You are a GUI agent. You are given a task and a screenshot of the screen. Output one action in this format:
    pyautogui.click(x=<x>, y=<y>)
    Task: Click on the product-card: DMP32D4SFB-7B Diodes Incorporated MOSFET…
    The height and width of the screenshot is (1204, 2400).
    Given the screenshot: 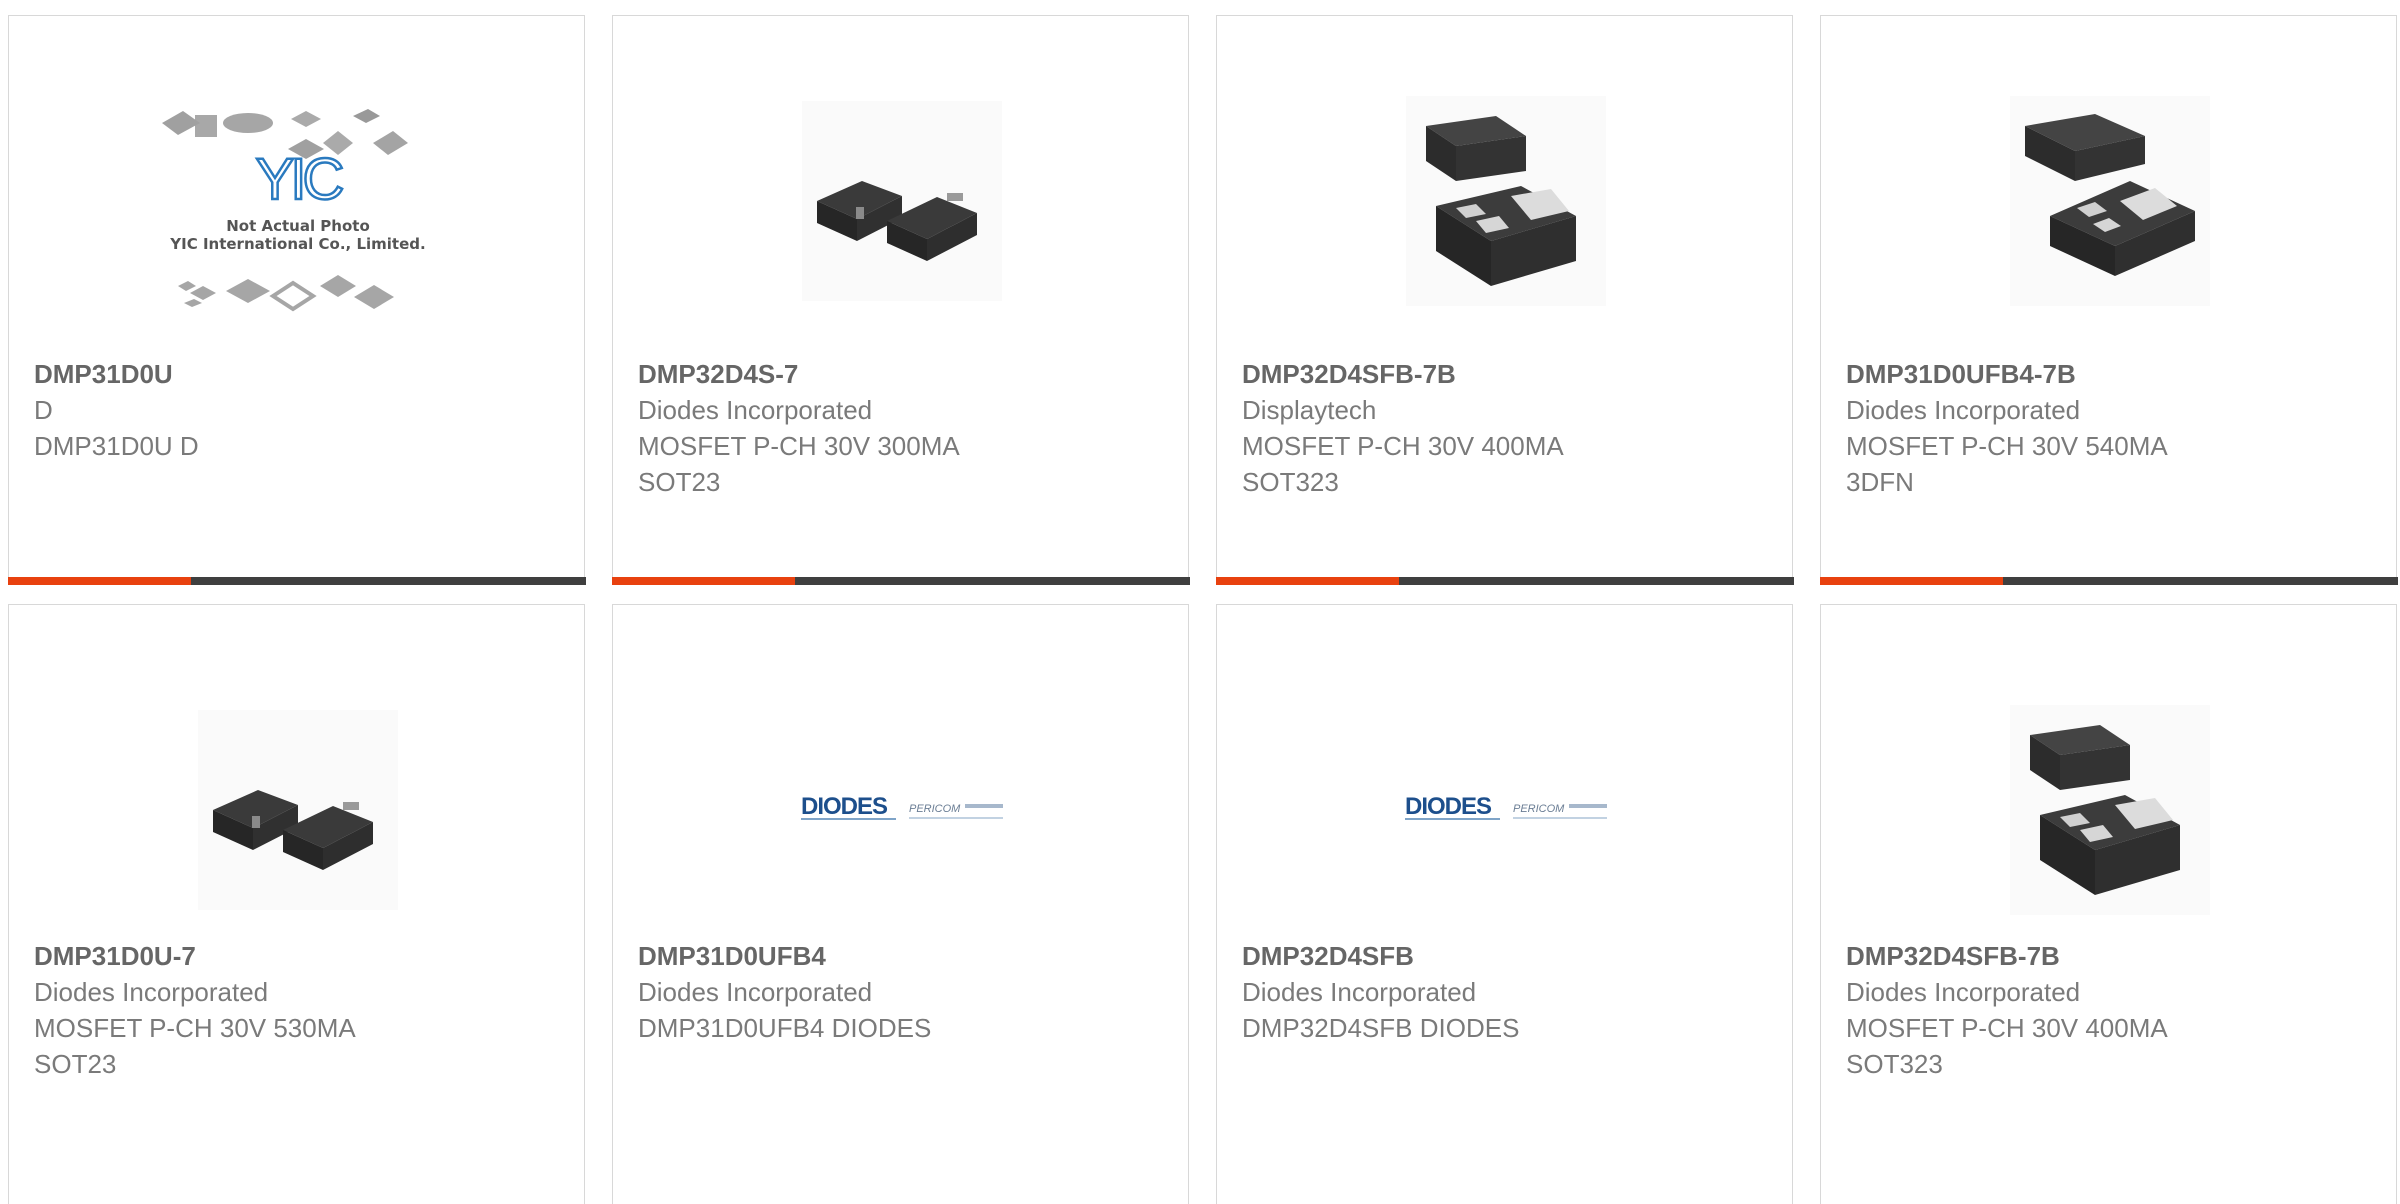 What is the action you would take?
    pyautogui.click(x=2108, y=904)
    